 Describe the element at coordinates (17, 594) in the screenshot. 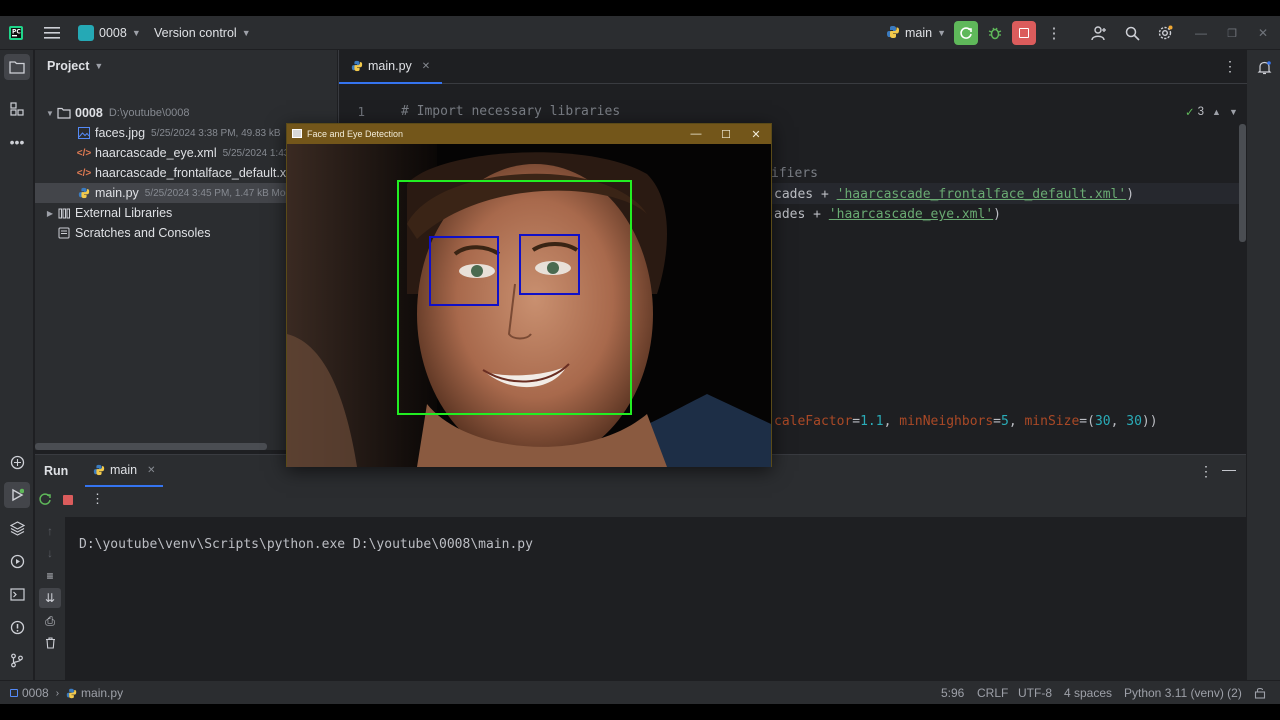

I see `terminal-icon` at that location.